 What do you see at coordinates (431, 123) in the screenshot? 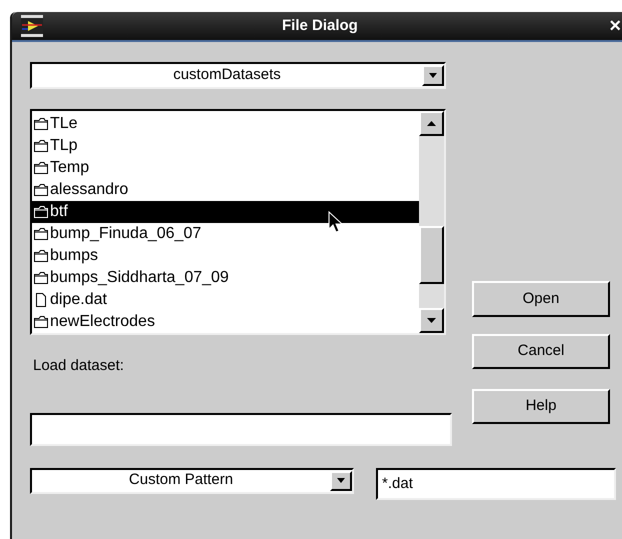
I see `scroll-up-icon` at bounding box center [431, 123].